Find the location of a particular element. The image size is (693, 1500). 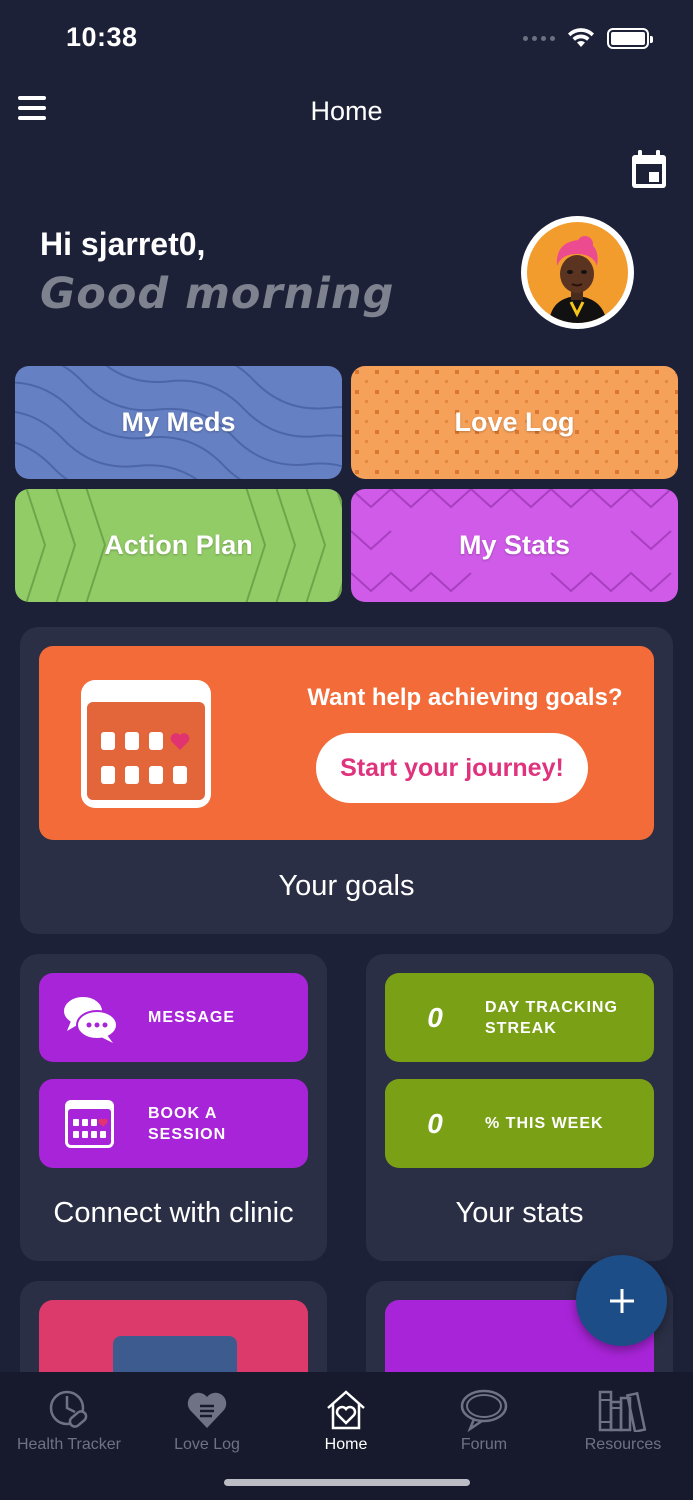

week-value: 0 is located at coordinates (435, 1123).